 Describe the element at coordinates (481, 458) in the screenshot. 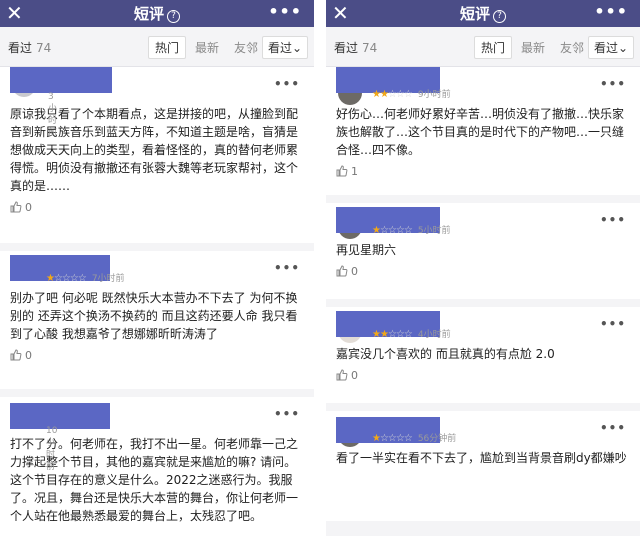

I see `review-text: 看了一半实在看不下去了，尴尬到当背景音刷dy都嫌吵` at that location.